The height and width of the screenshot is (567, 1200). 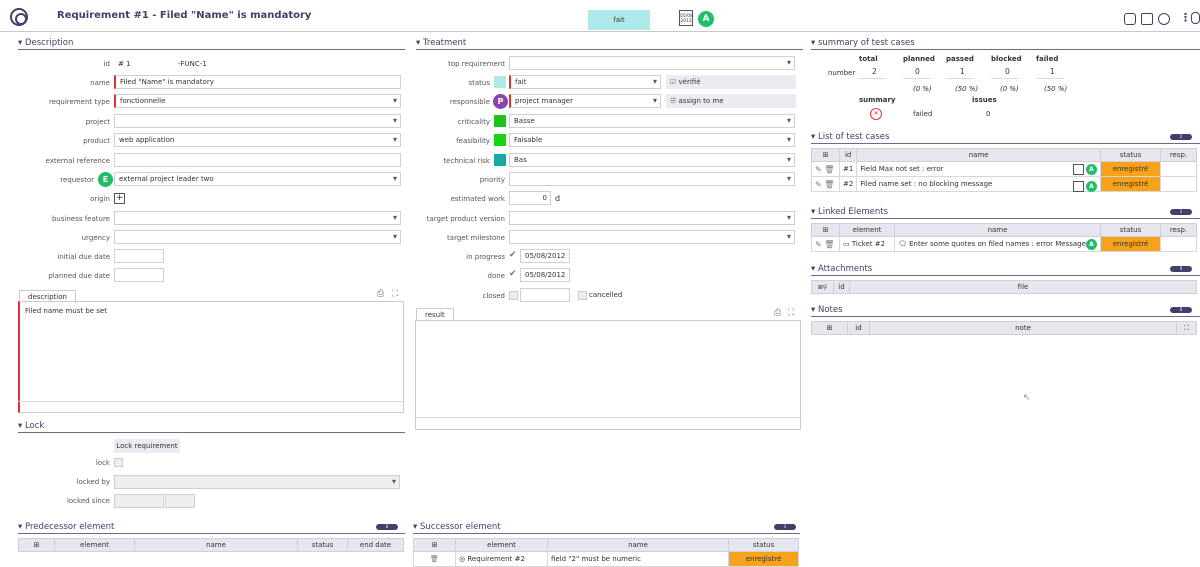 I want to click on section-test-cases: ▾ List of test cases, so click(x=850, y=137).